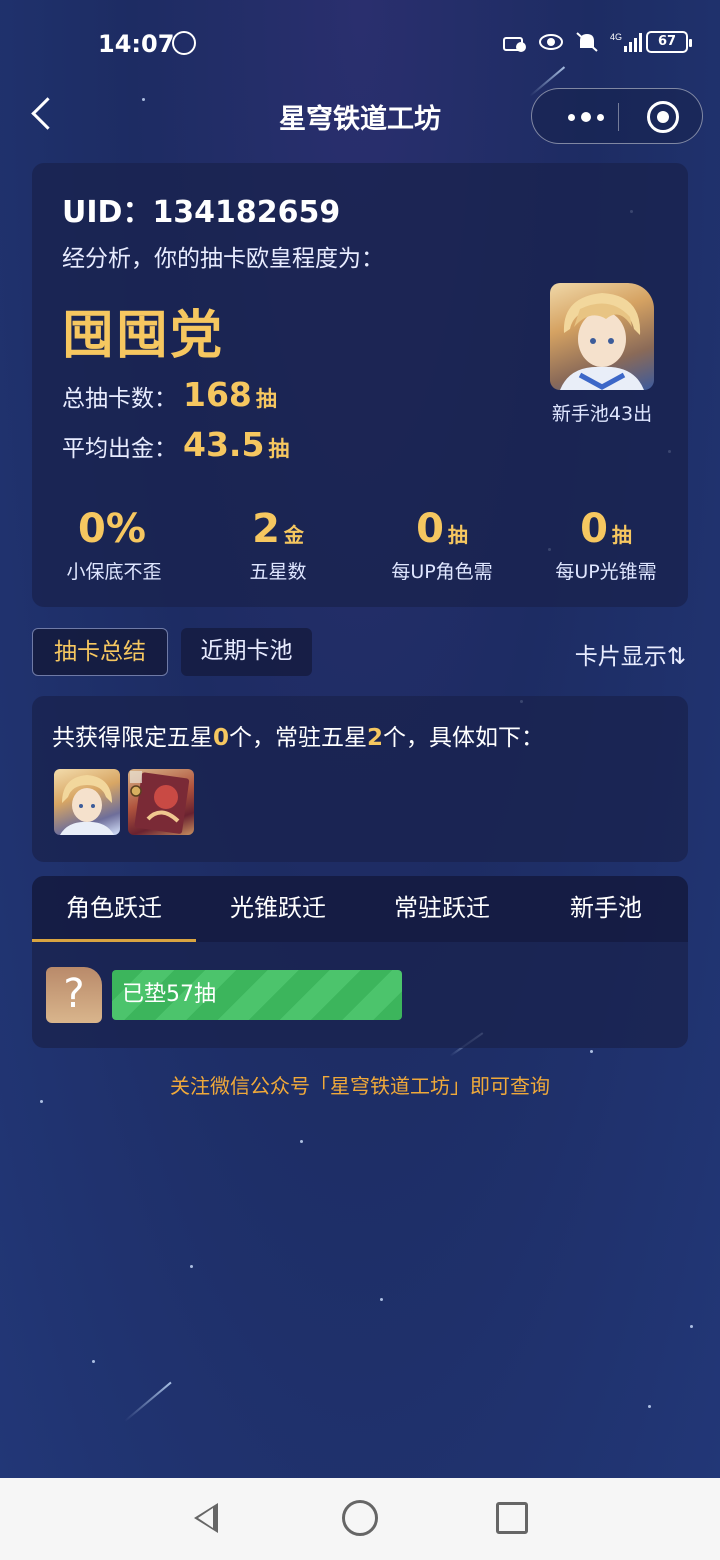 Image resolution: width=720 pixels, height=1560 pixels. I want to click on follow-hint: 关注微信公众号「星穹铁道工坊」即可查询, so click(360, 1086).